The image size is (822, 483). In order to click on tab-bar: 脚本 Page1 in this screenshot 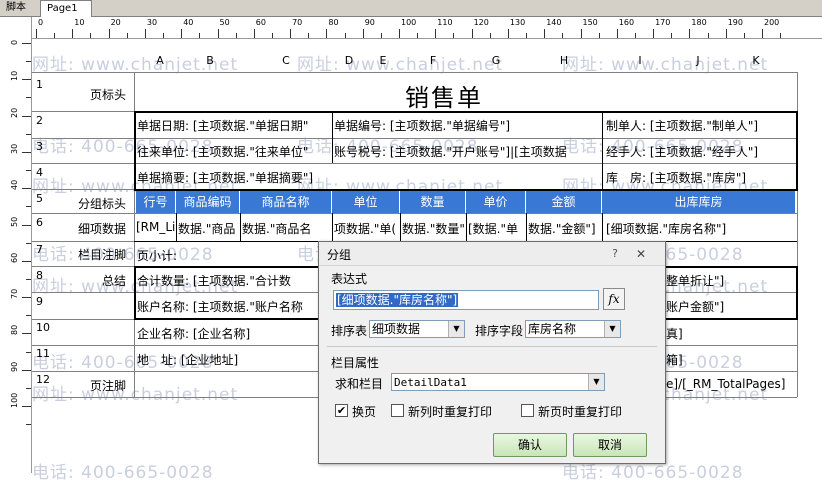, I will do `click(411, 8)`.